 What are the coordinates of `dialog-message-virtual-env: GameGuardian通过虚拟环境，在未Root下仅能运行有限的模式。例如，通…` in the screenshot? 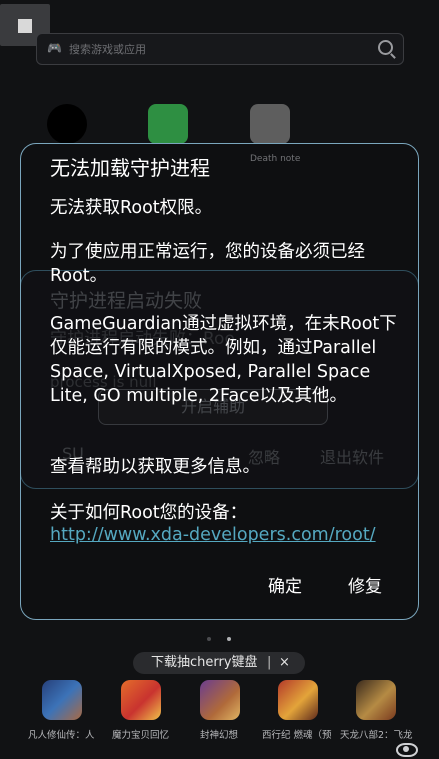 It's located at (223, 360).